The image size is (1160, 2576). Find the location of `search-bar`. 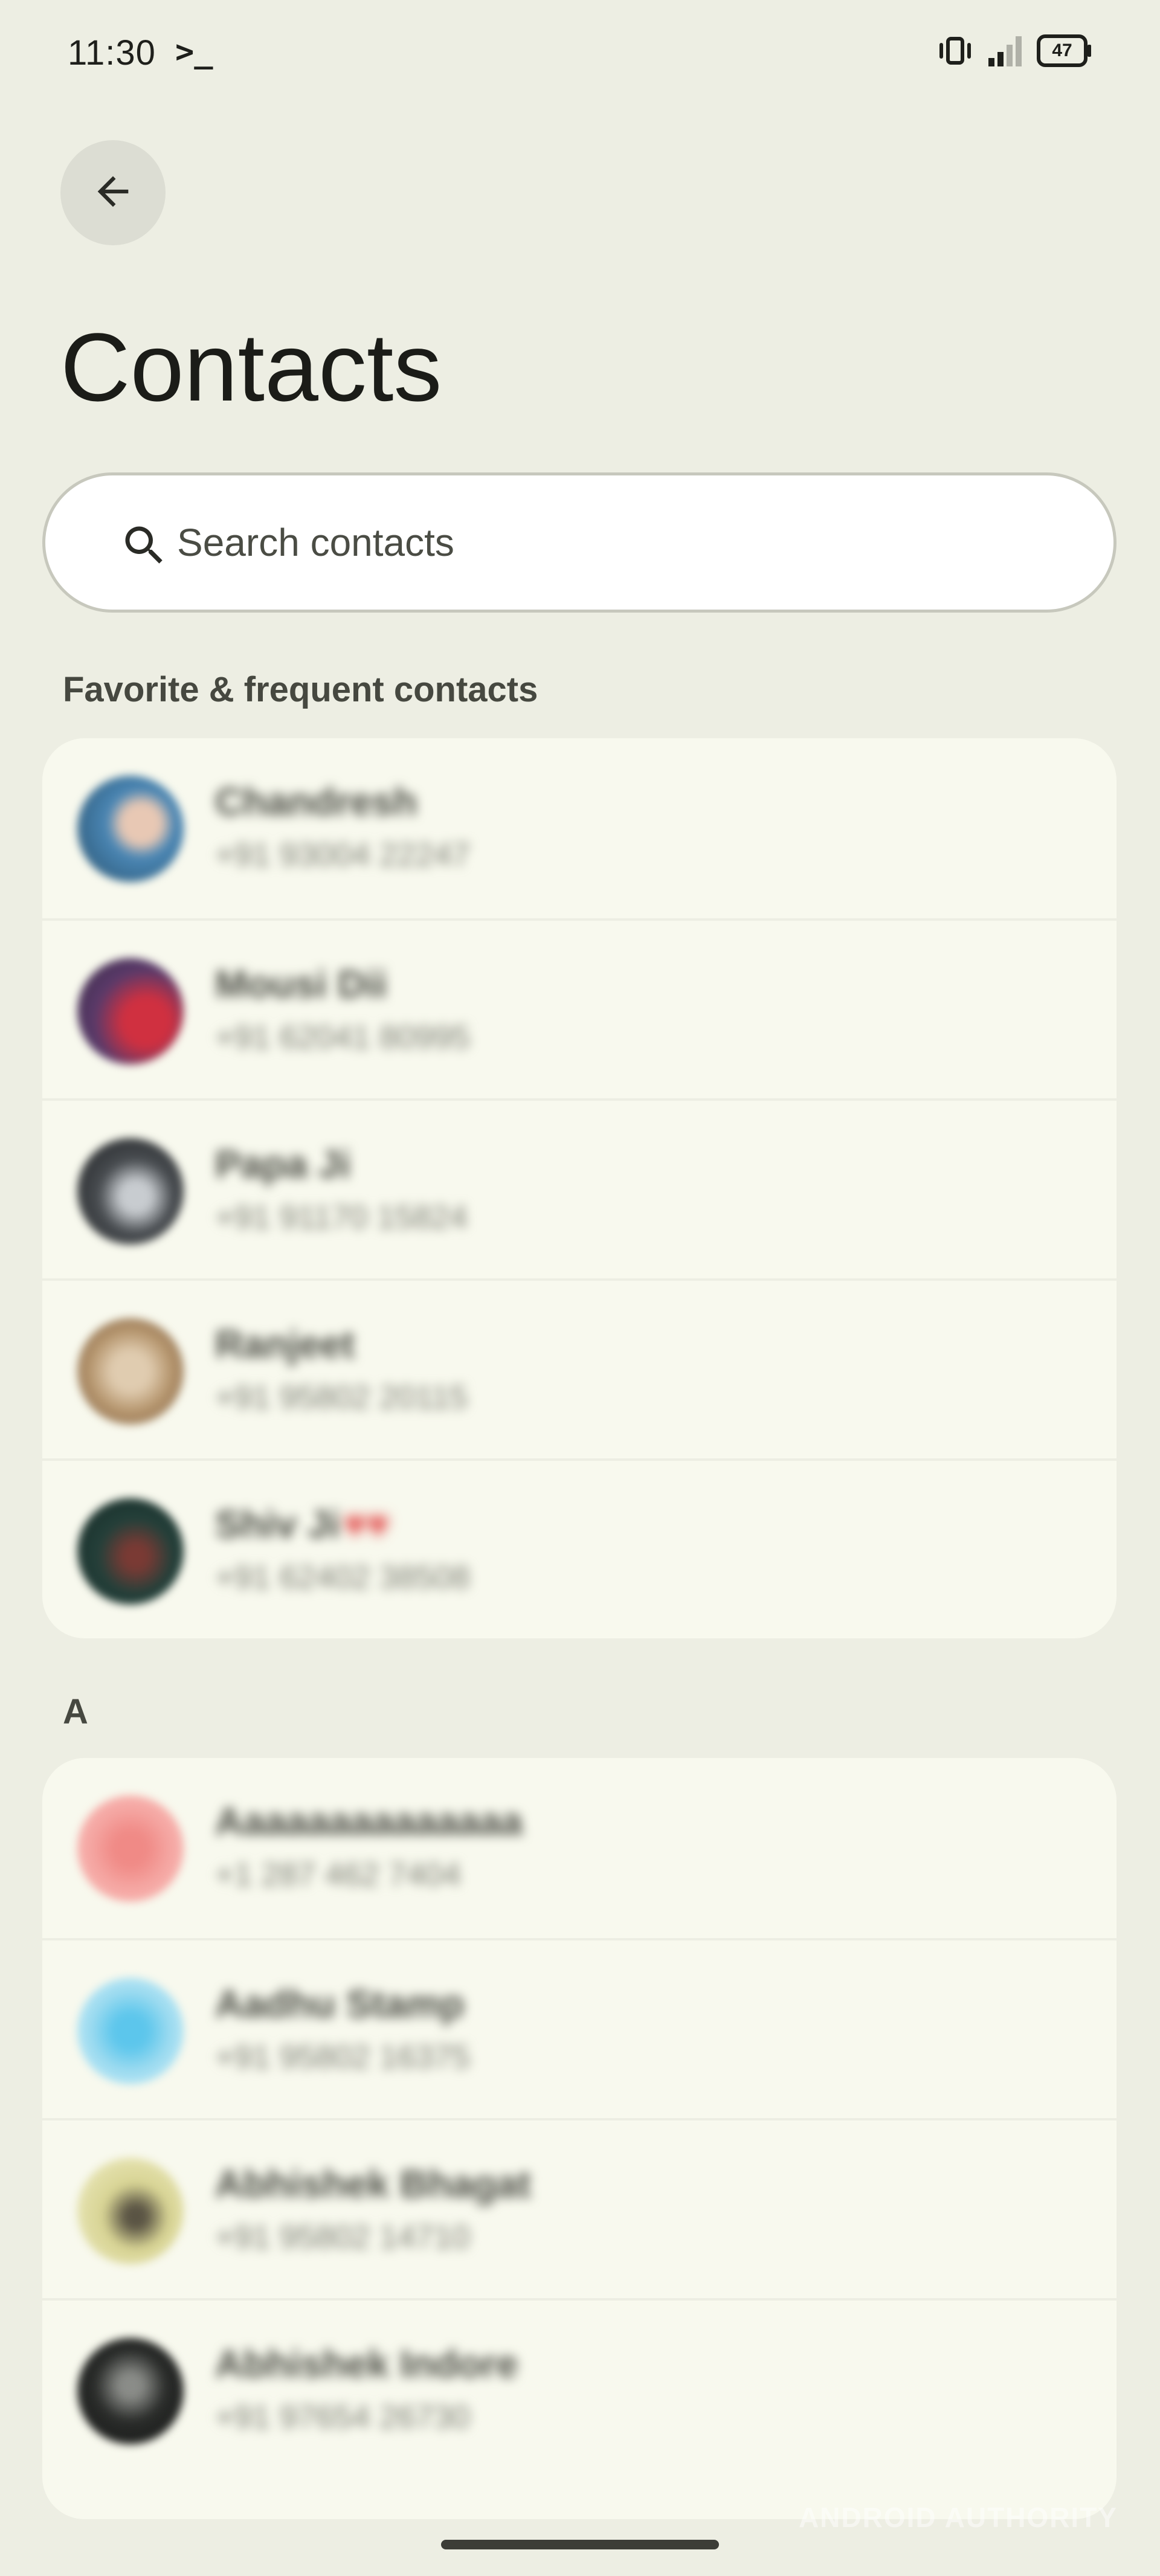

search-bar is located at coordinates (579, 542).